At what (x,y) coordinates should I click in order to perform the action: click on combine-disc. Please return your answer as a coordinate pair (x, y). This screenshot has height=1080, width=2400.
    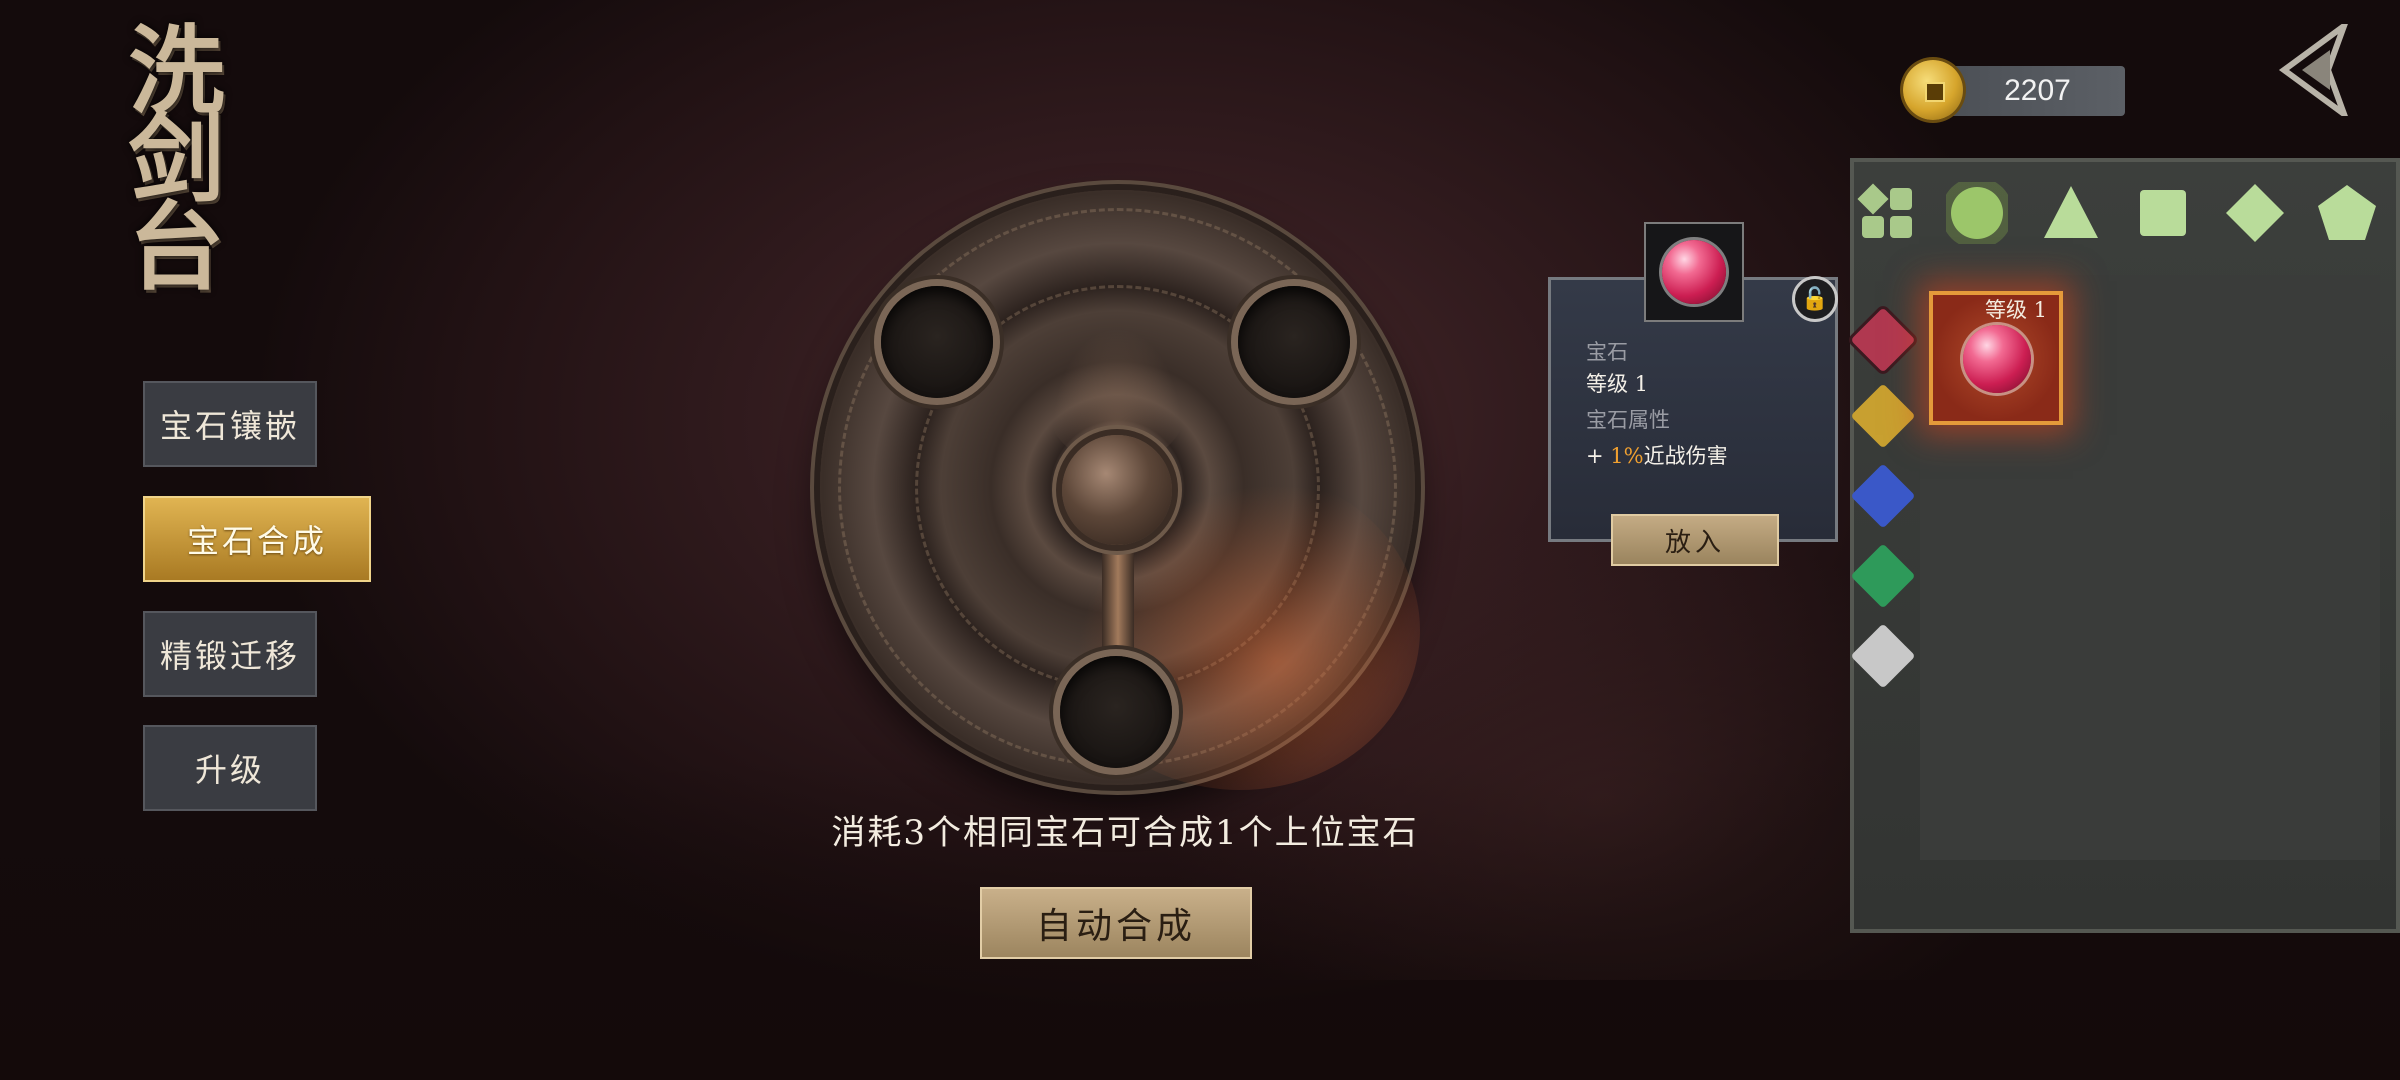
    Looking at the image, I should click on (1120, 490).